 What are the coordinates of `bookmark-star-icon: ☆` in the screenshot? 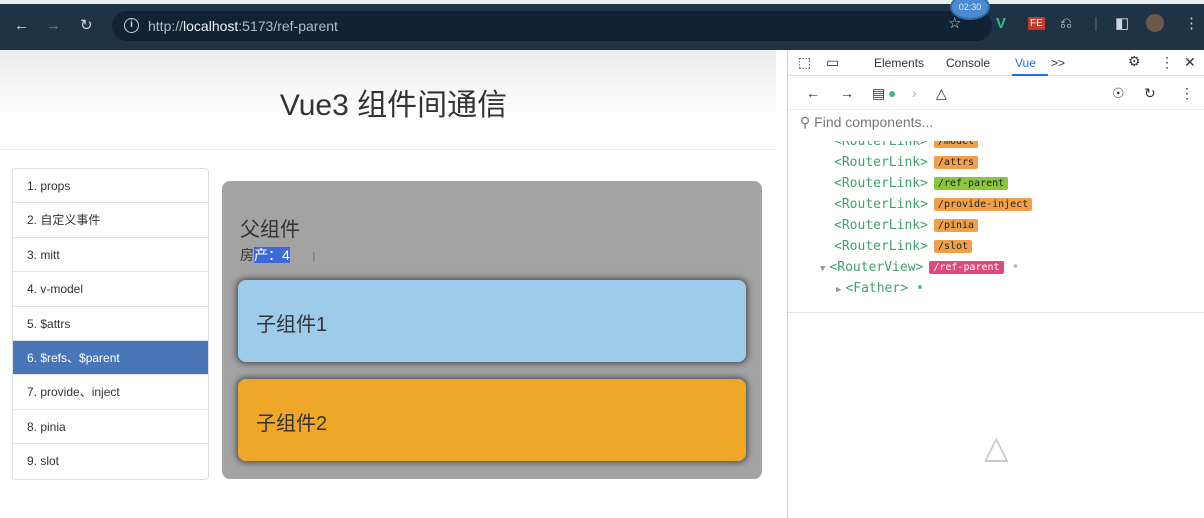 It's located at (954, 24).